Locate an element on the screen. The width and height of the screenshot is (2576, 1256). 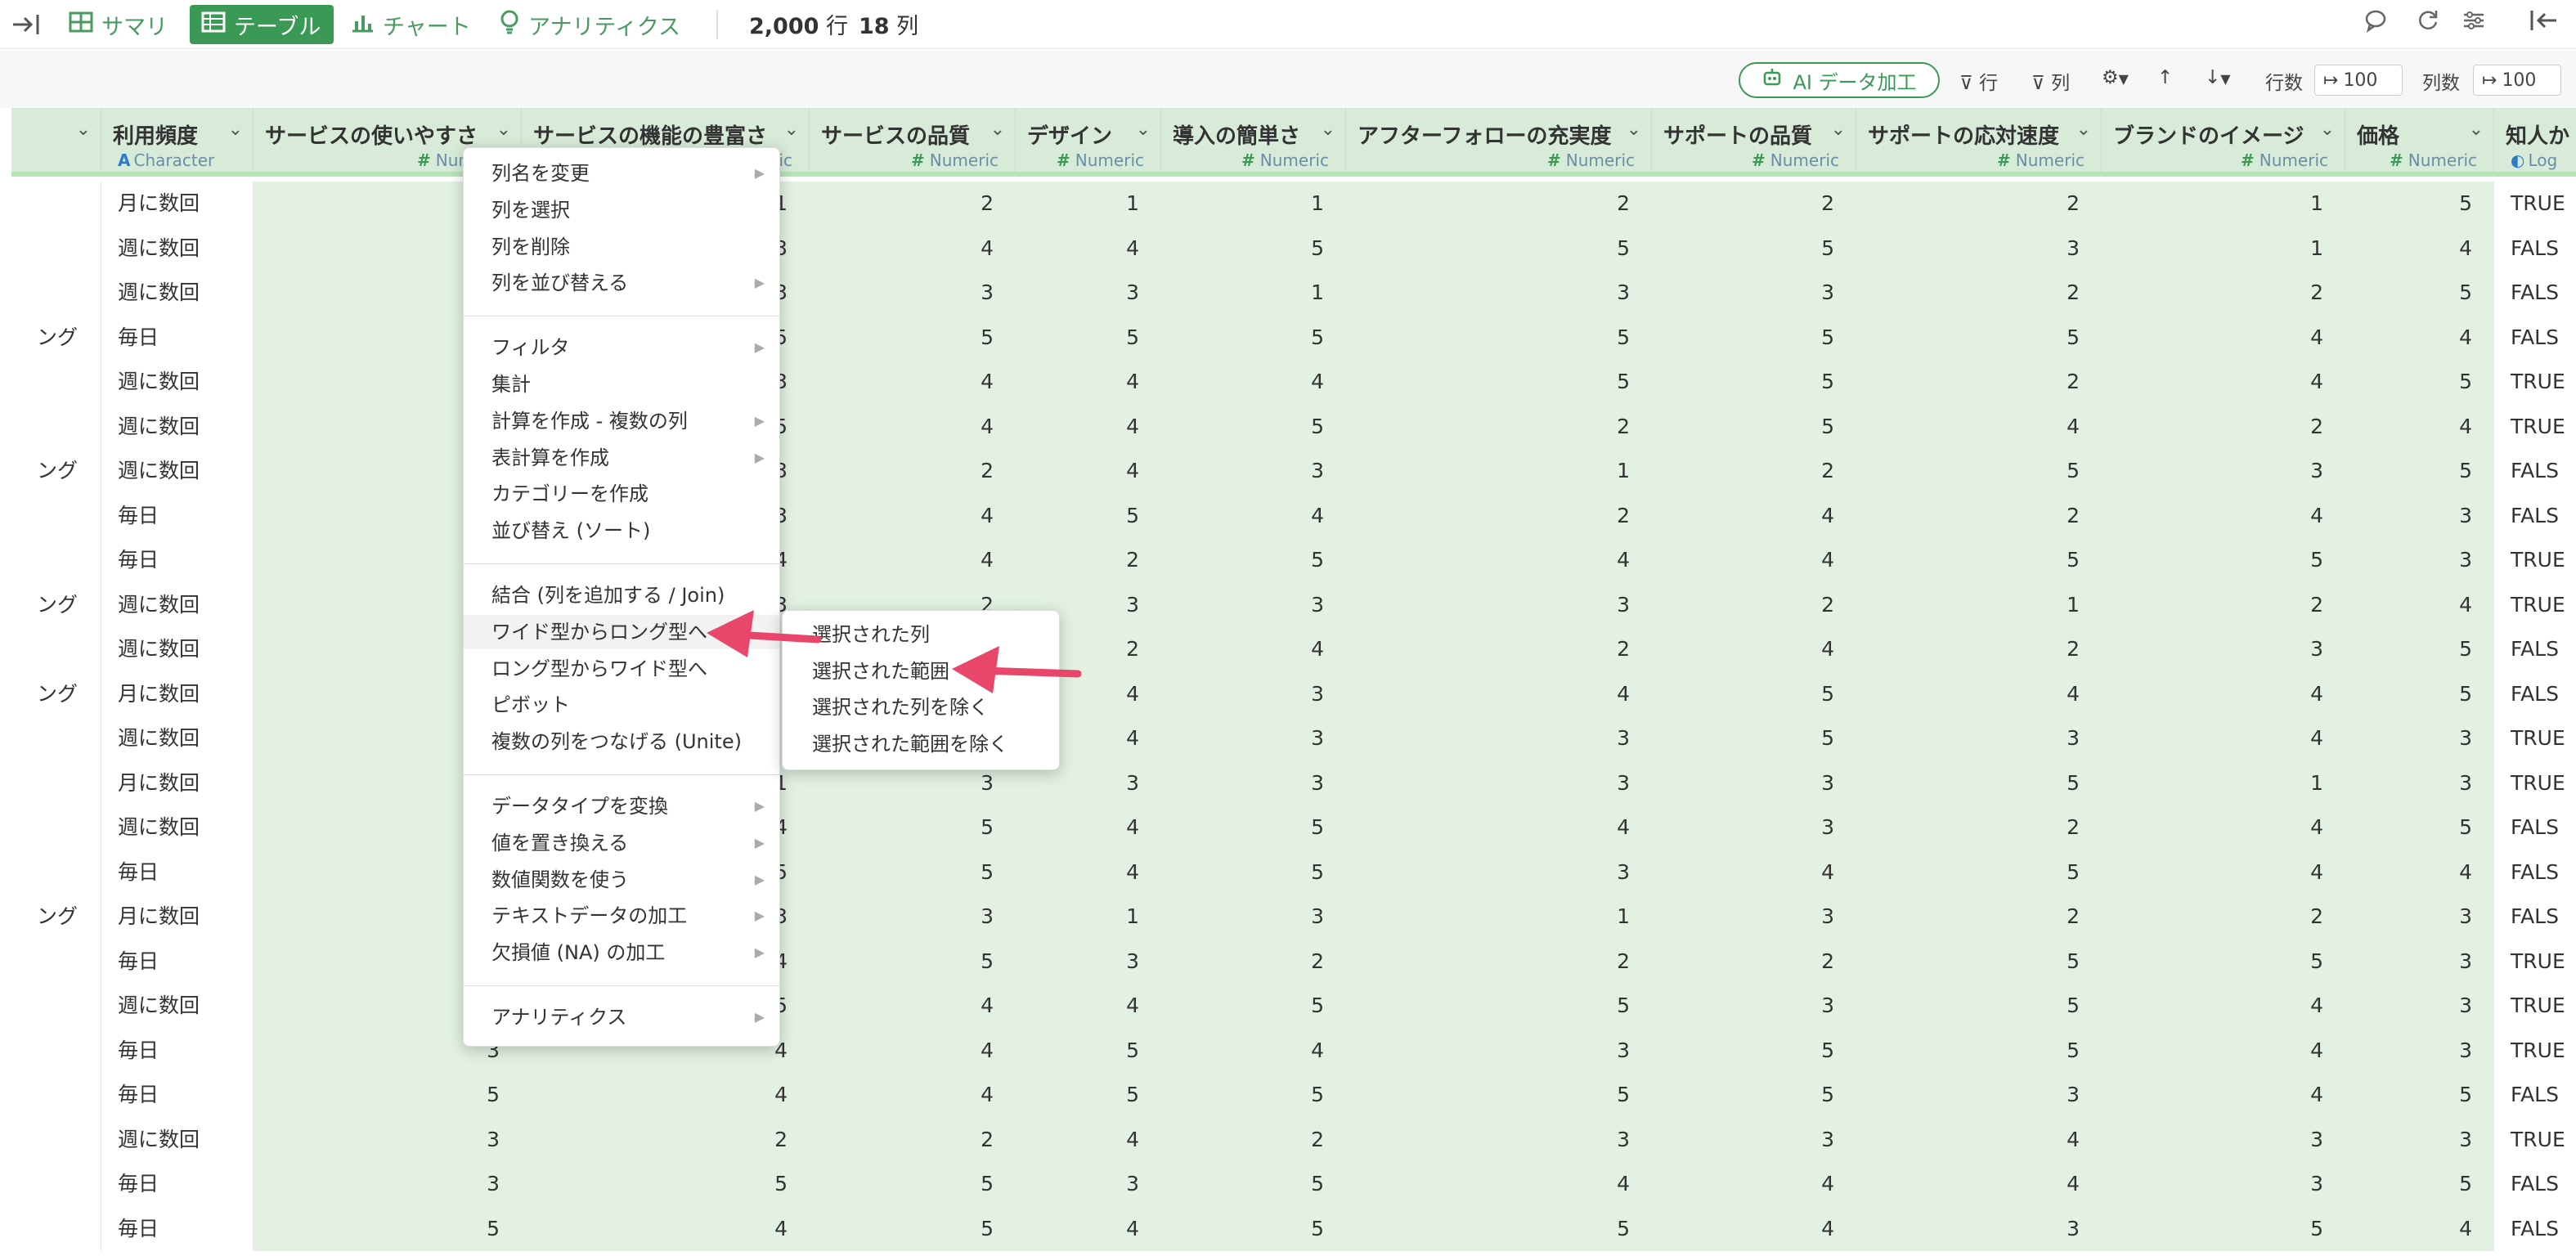
menu-item: 値を置き換える ▶ is located at coordinates (621, 843).